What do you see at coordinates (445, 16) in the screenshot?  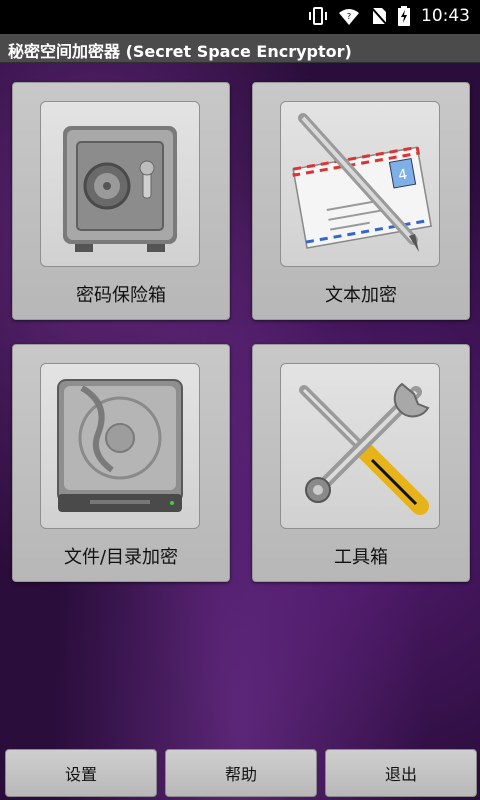 I see `status-time: 10:43` at bounding box center [445, 16].